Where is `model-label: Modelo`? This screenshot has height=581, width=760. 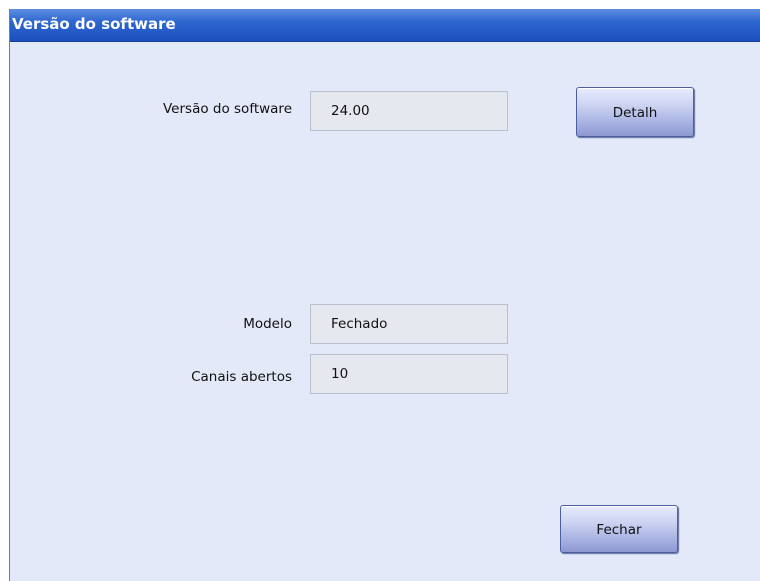 model-label: Modelo is located at coordinates (267, 324).